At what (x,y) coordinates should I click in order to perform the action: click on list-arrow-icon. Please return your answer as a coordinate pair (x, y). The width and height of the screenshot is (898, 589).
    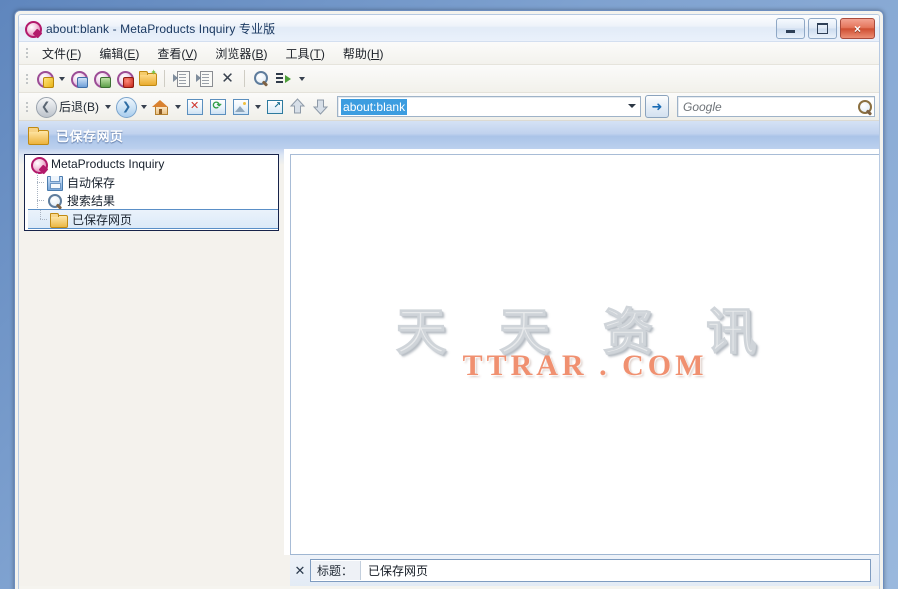
    Looking at the image, I should click on (284, 78).